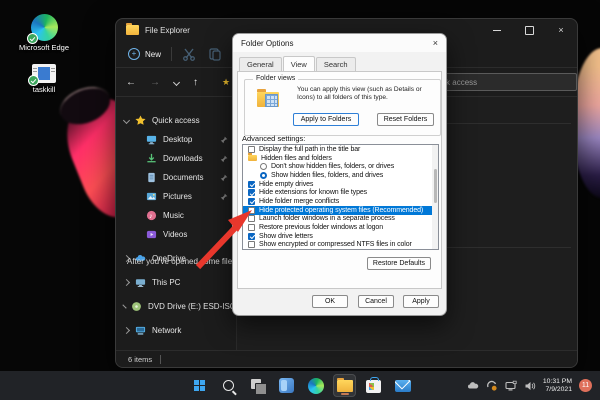 This screenshot has width=600, height=400. What do you see at coordinates (189, 54) in the screenshot?
I see `cut-icon` at bounding box center [189, 54].